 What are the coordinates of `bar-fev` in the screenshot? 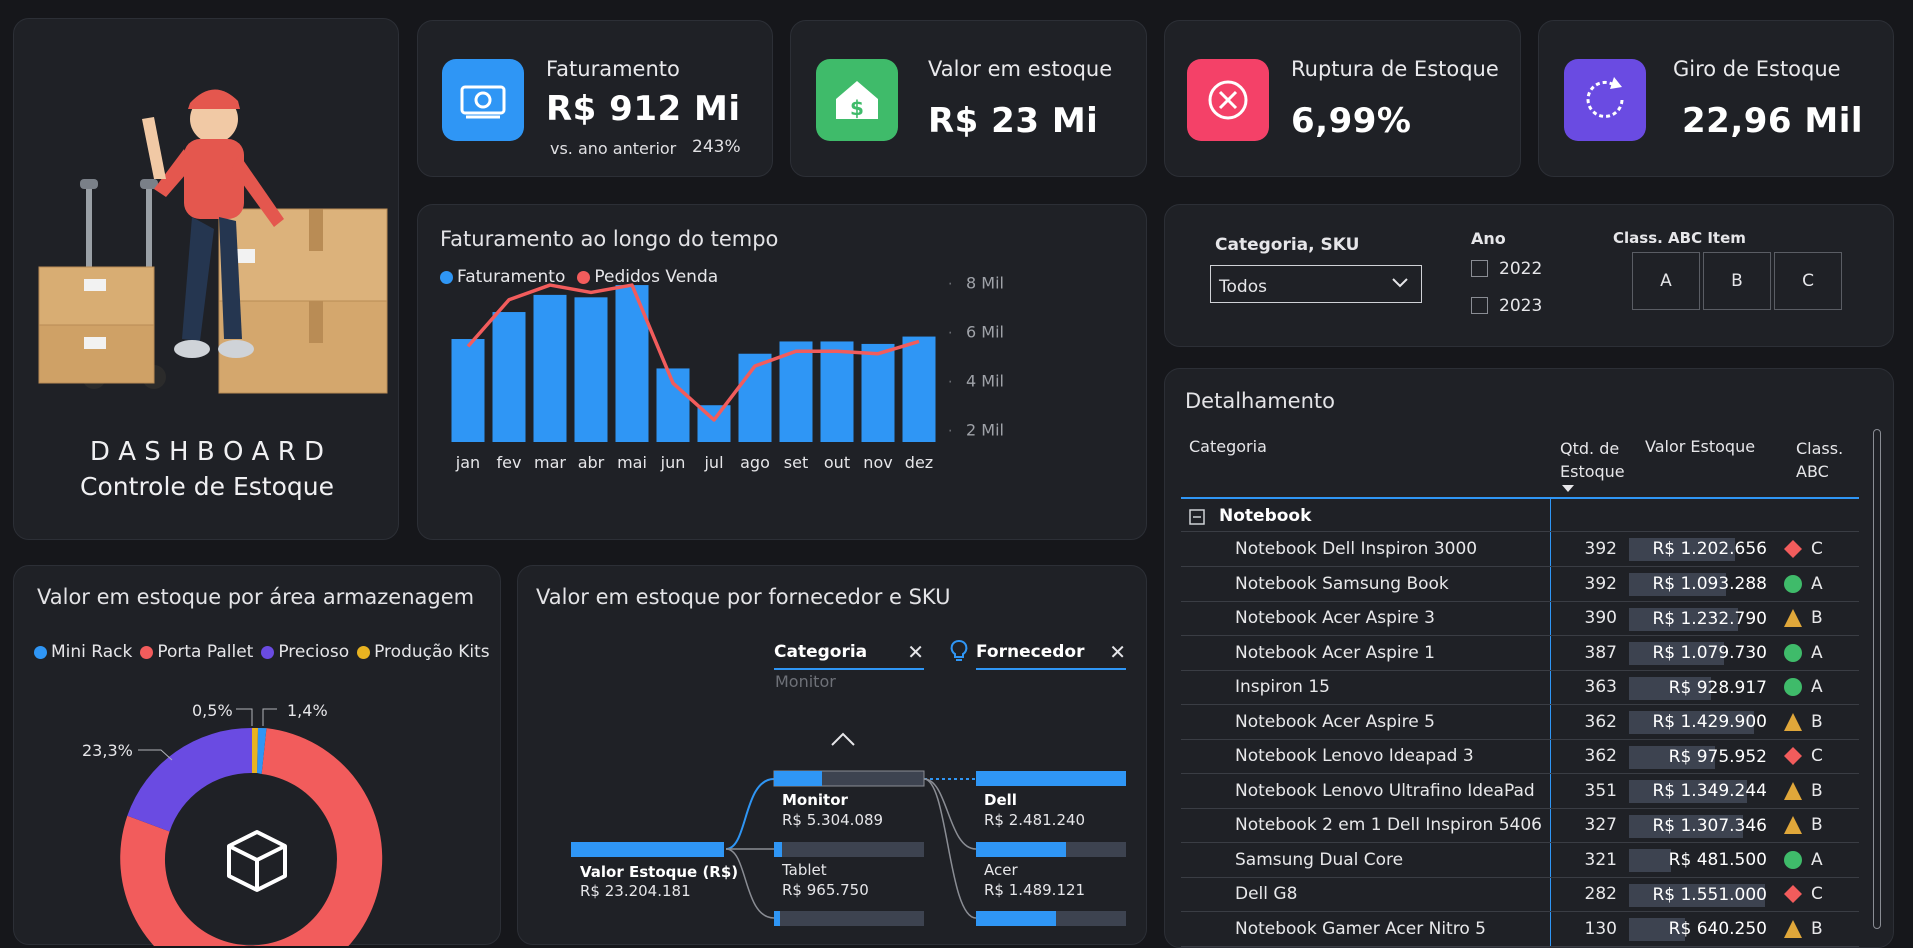 It's located at (509, 377).